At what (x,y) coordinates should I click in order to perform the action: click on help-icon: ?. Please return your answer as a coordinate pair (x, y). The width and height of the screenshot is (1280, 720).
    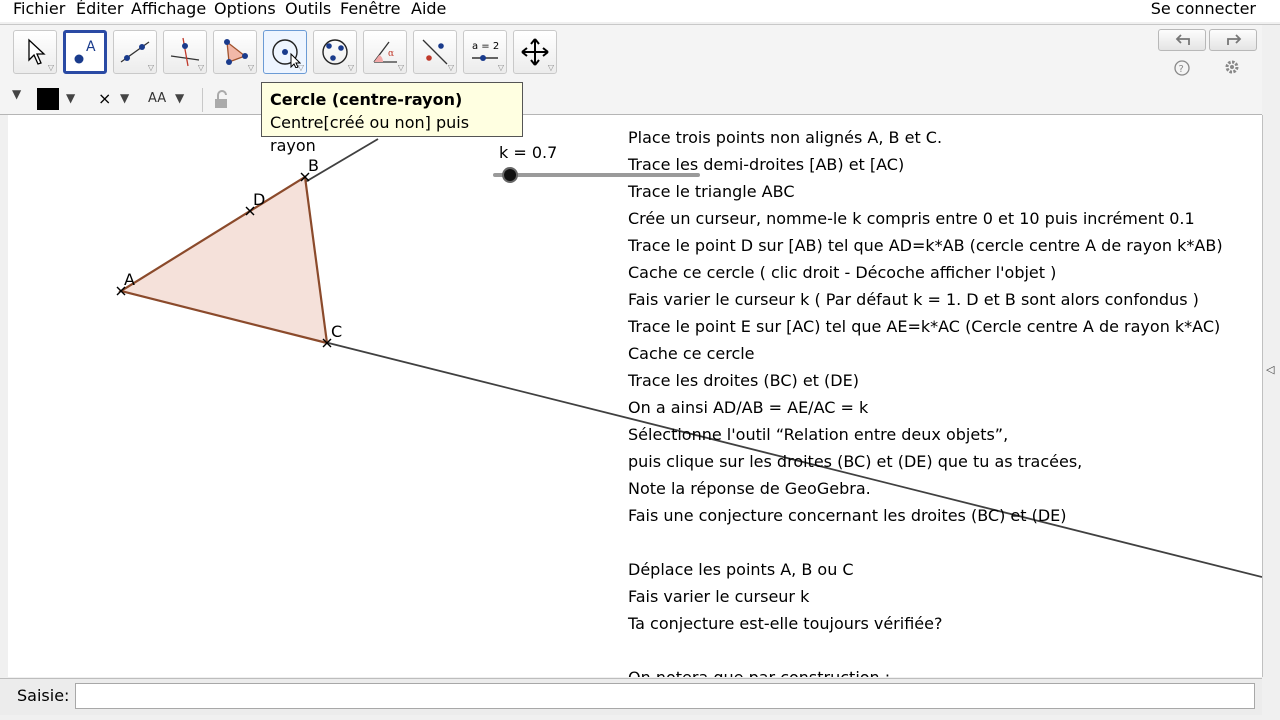
    Looking at the image, I should click on (1182, 68).